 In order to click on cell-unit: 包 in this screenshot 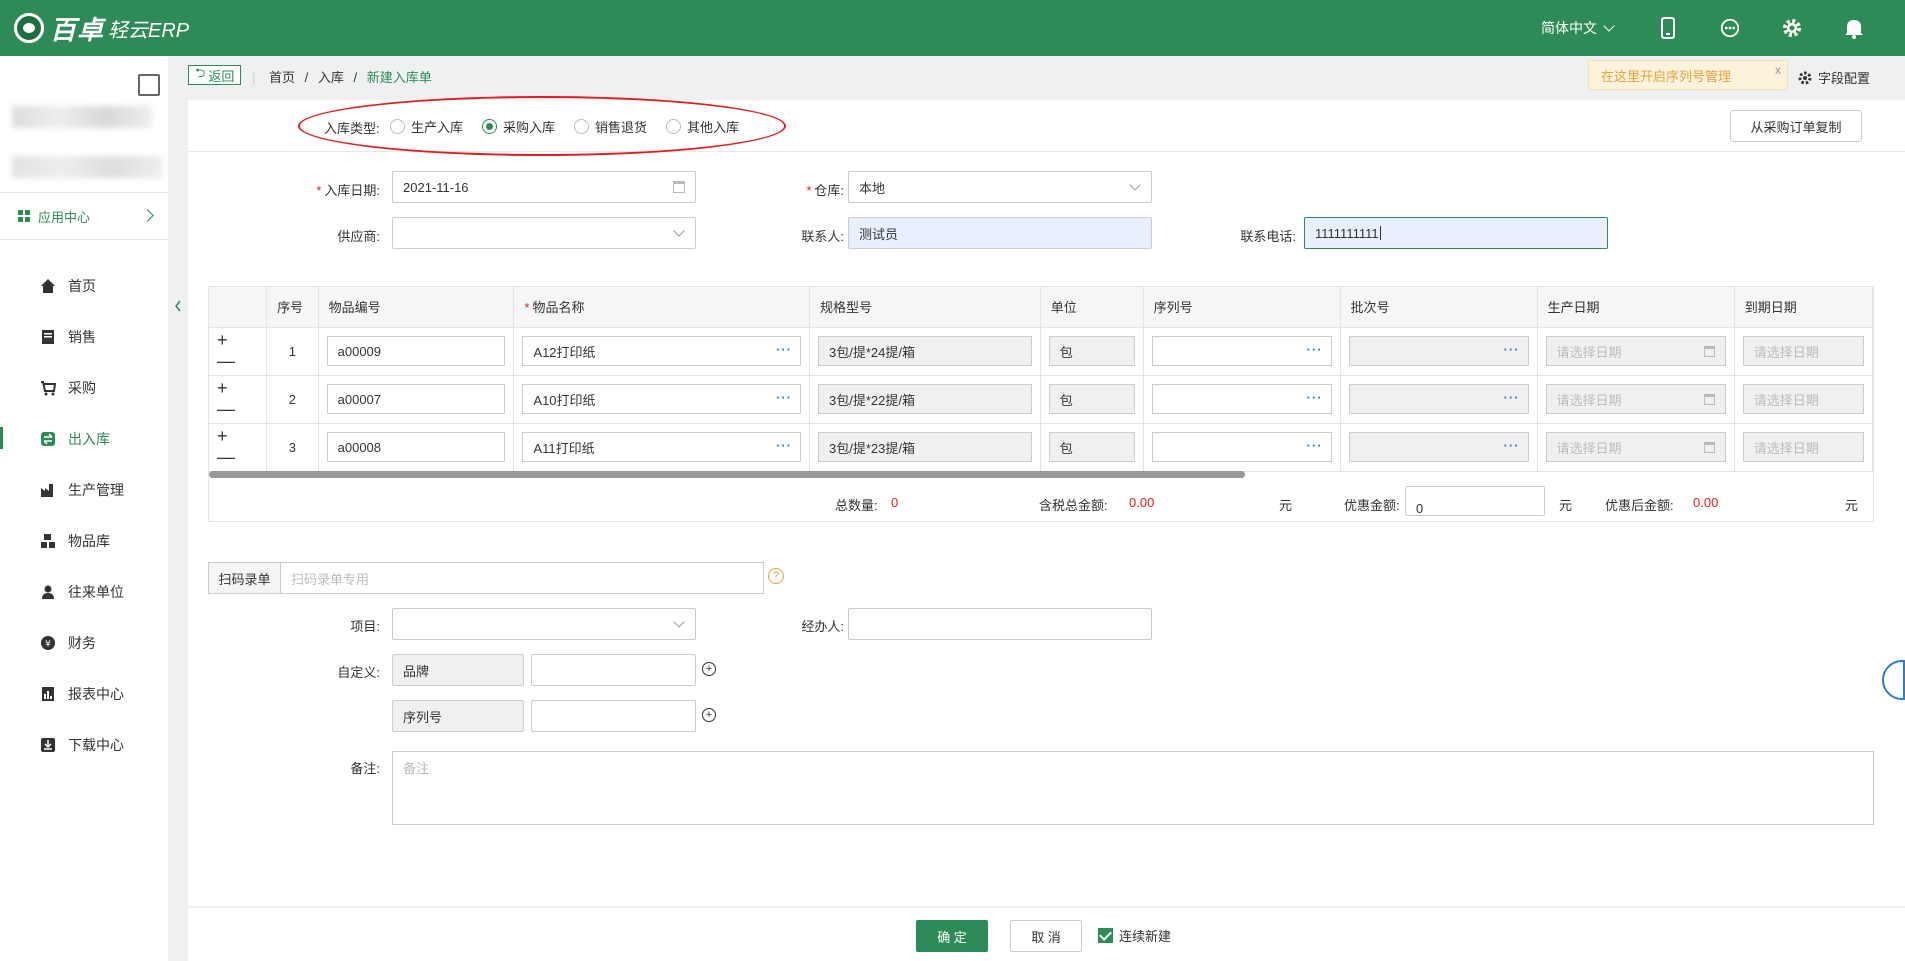, I will do `click(1092, 399)`.